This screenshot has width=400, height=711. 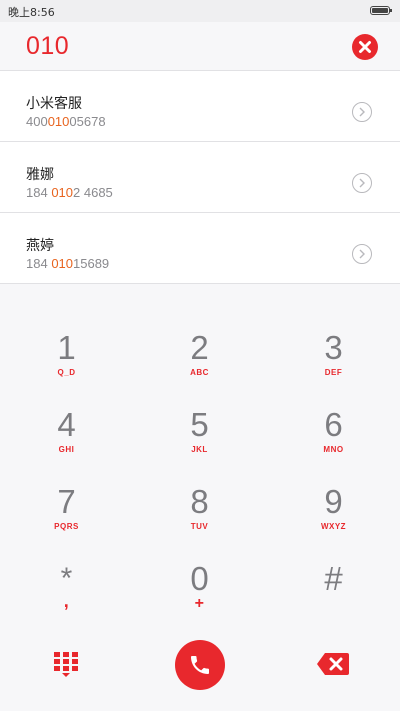 I want to click on backspace-button, so click(x=333, y=664).